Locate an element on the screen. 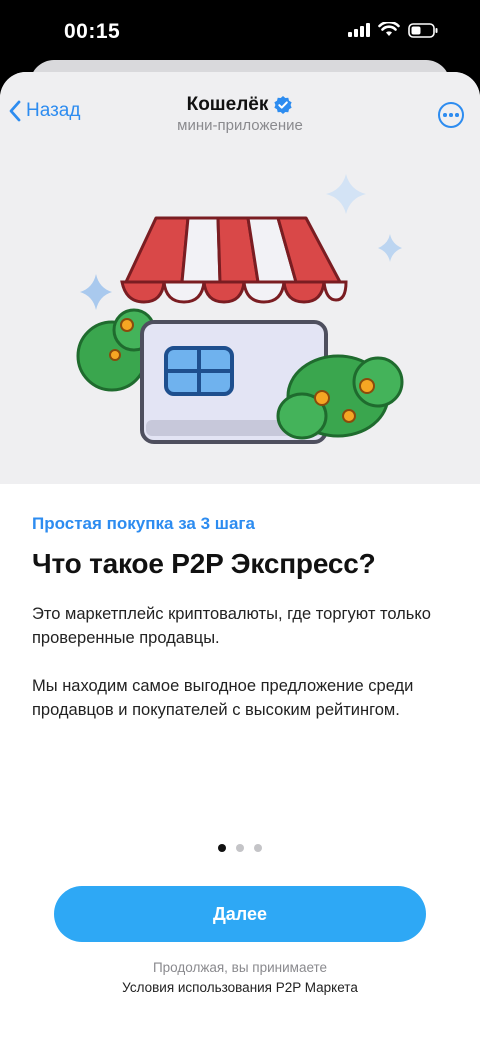  terms-note: Продолжая, вы принимаете is located at coordinates (240, 967).